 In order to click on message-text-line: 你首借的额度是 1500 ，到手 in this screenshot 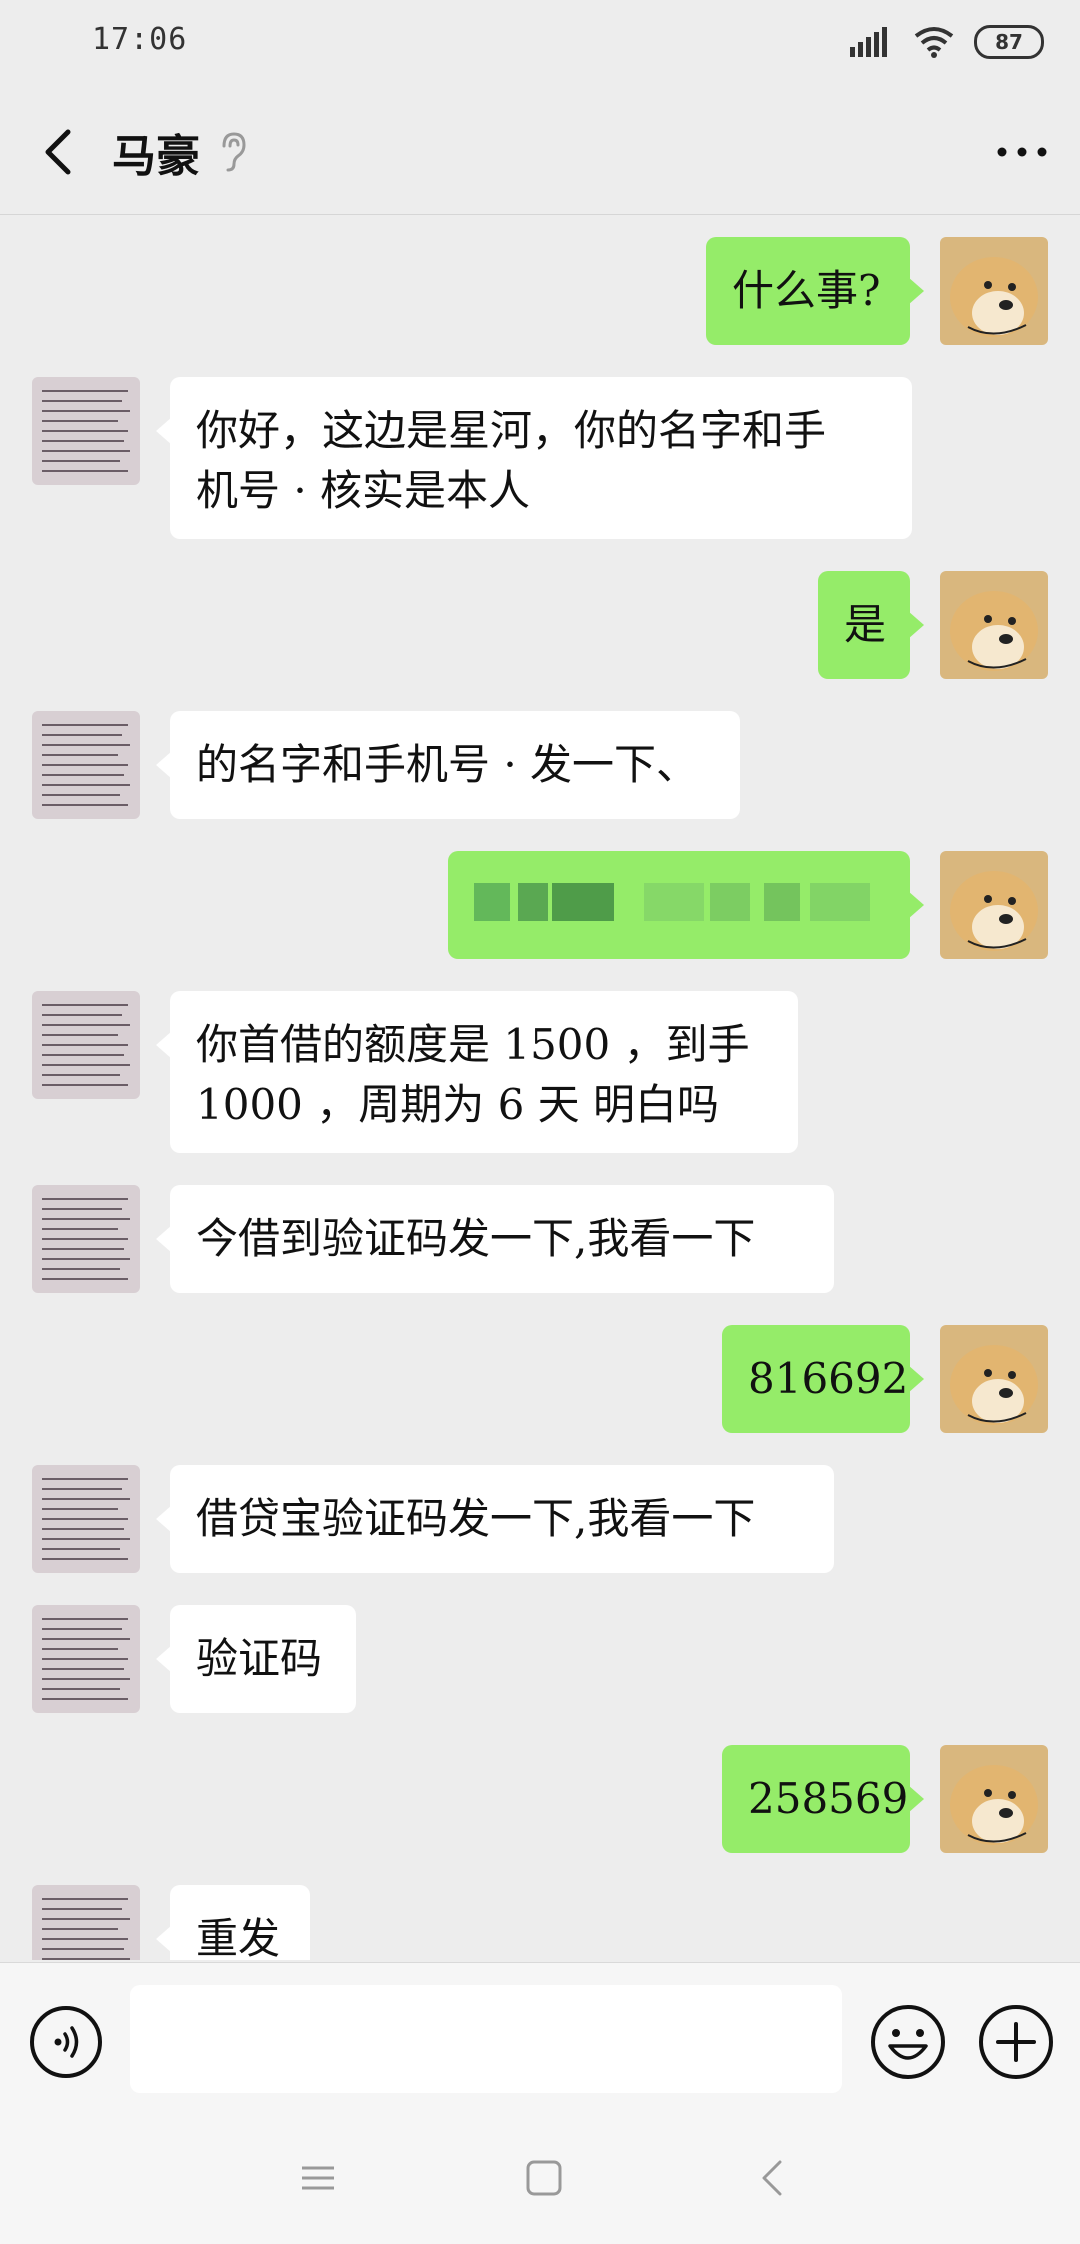, I will do `click(473, 1044)`.